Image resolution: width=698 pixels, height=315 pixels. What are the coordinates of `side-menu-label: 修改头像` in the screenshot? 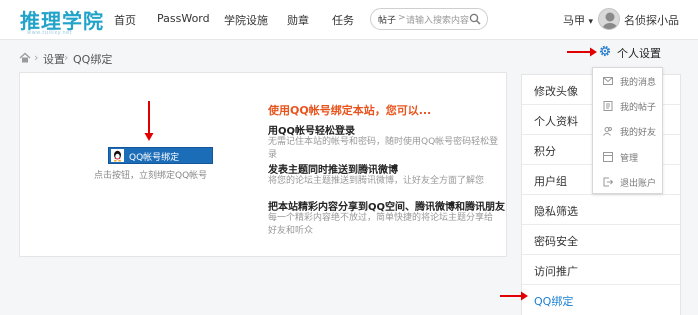 It's located at (556, 91).